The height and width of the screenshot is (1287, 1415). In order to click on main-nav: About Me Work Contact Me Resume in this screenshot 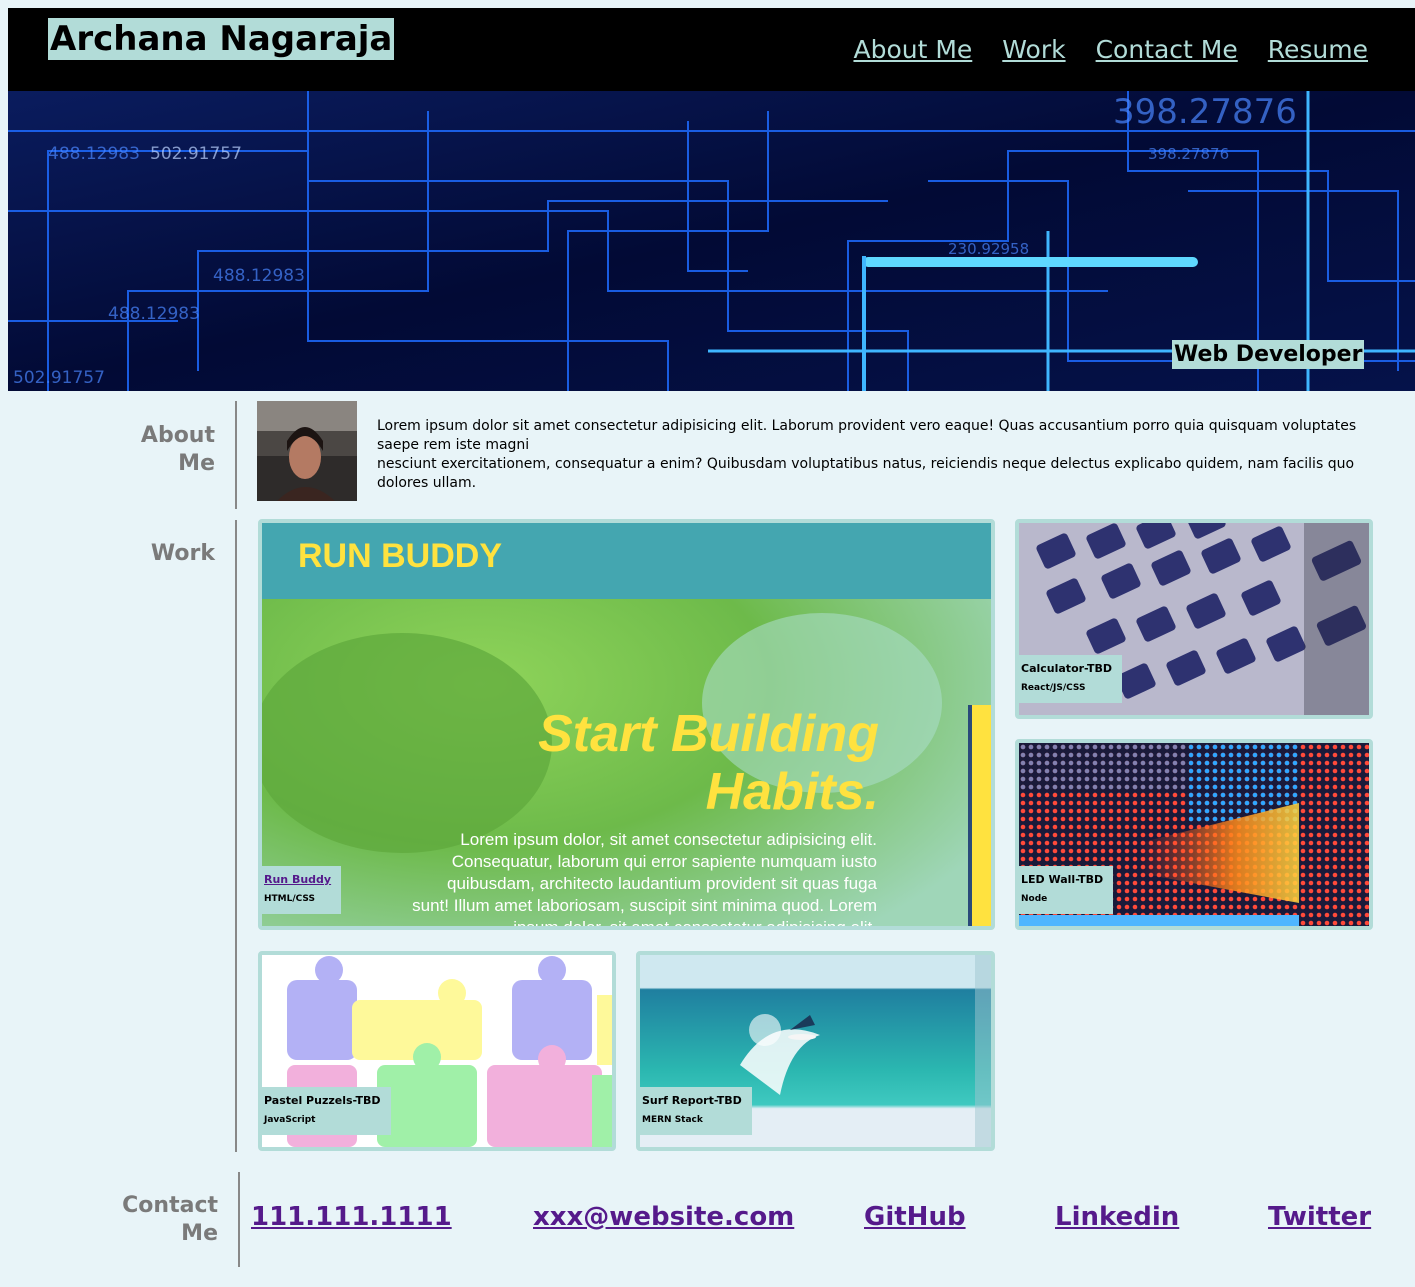, I will do `click(1110, 50)`.